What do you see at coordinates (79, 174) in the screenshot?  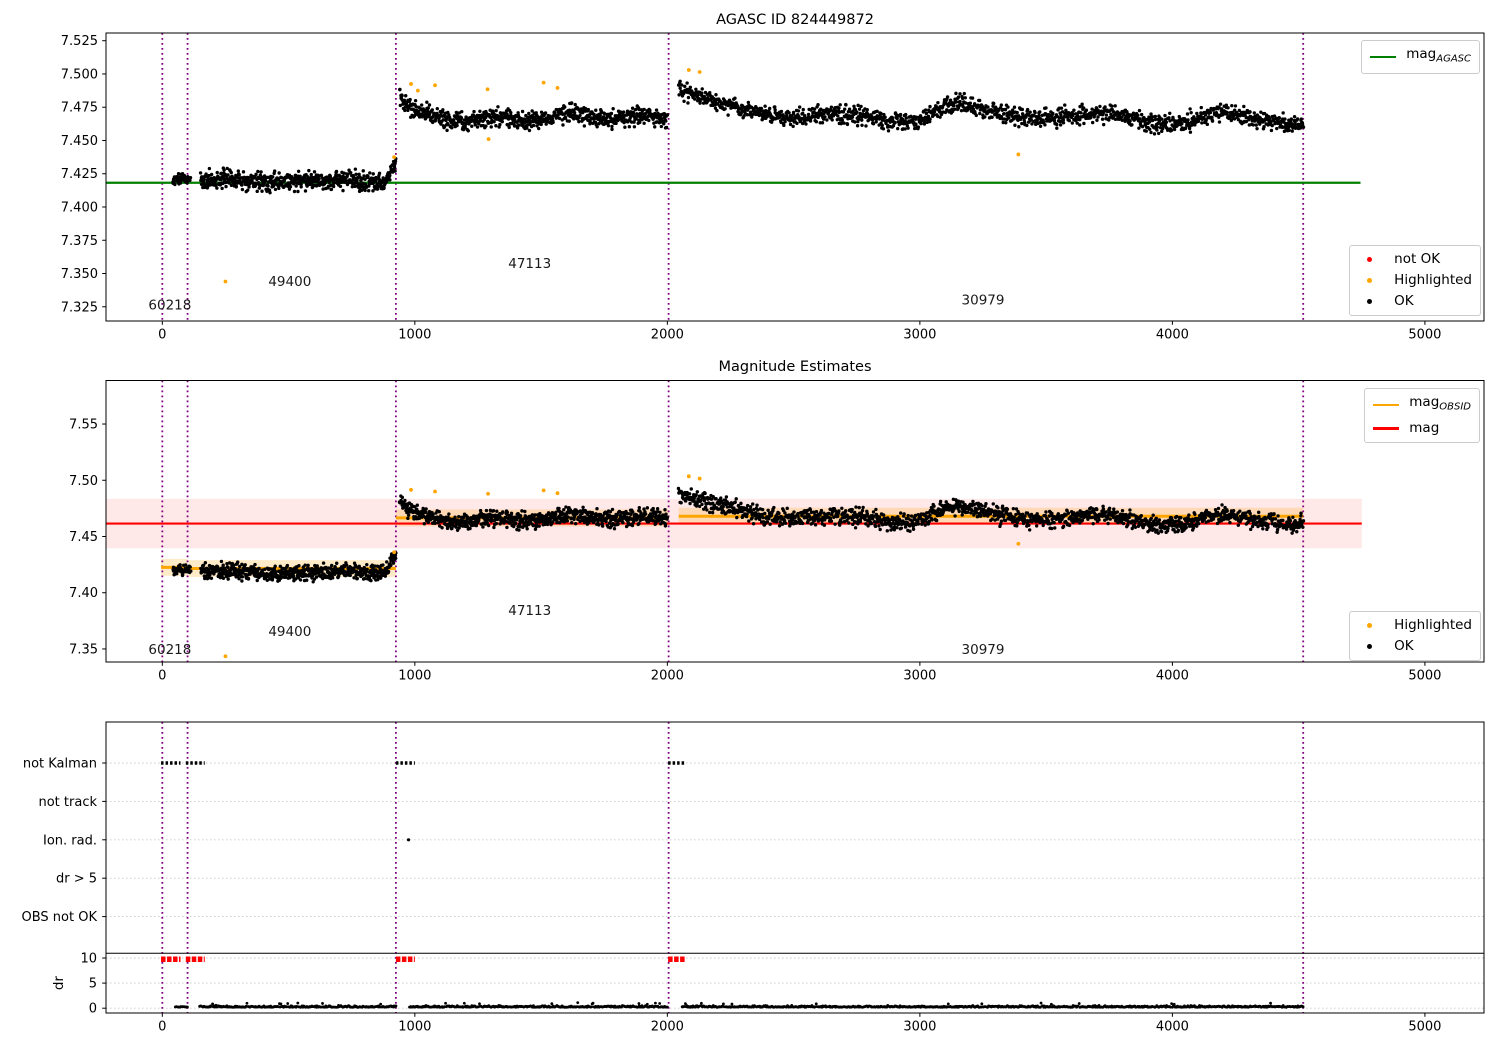 I see `y-tick-label: 7.425` at bounding box center [79, 174].